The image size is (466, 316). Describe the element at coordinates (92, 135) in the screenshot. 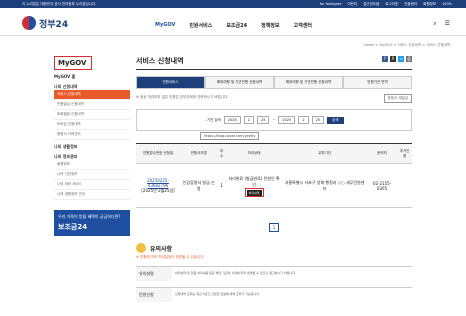

I see `sidebar-item-certificate-history: 증명서 이력관리` at that location.